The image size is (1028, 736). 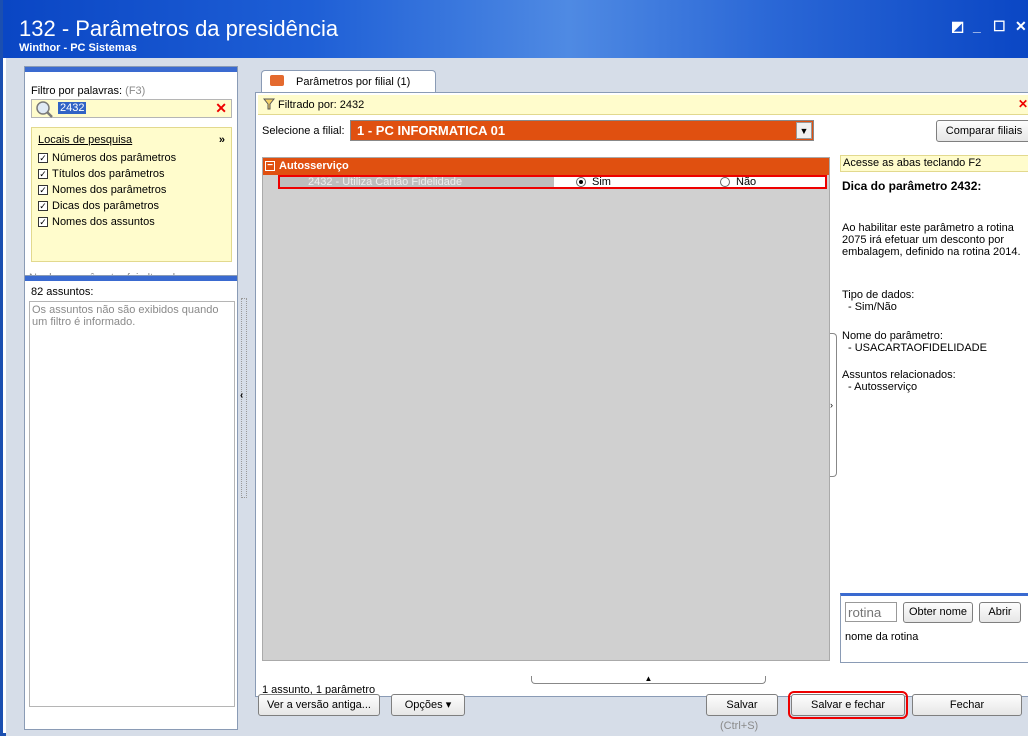 I want to click on chevron-up-icon: ▲, so click(x=649, y=678).